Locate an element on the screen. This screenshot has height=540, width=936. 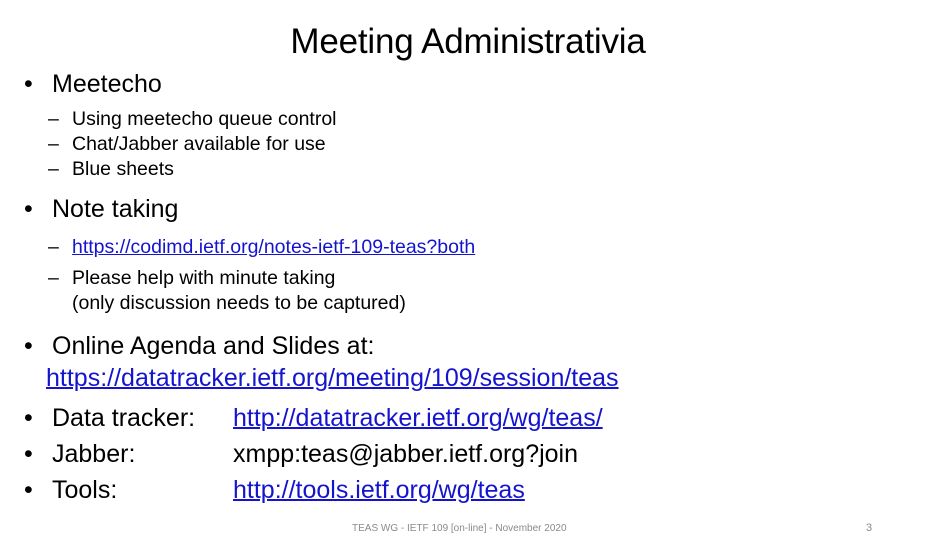
jabber-address-text: xmpp:teas@jabber.ietf.org?join is located at coordinates (406, 454).